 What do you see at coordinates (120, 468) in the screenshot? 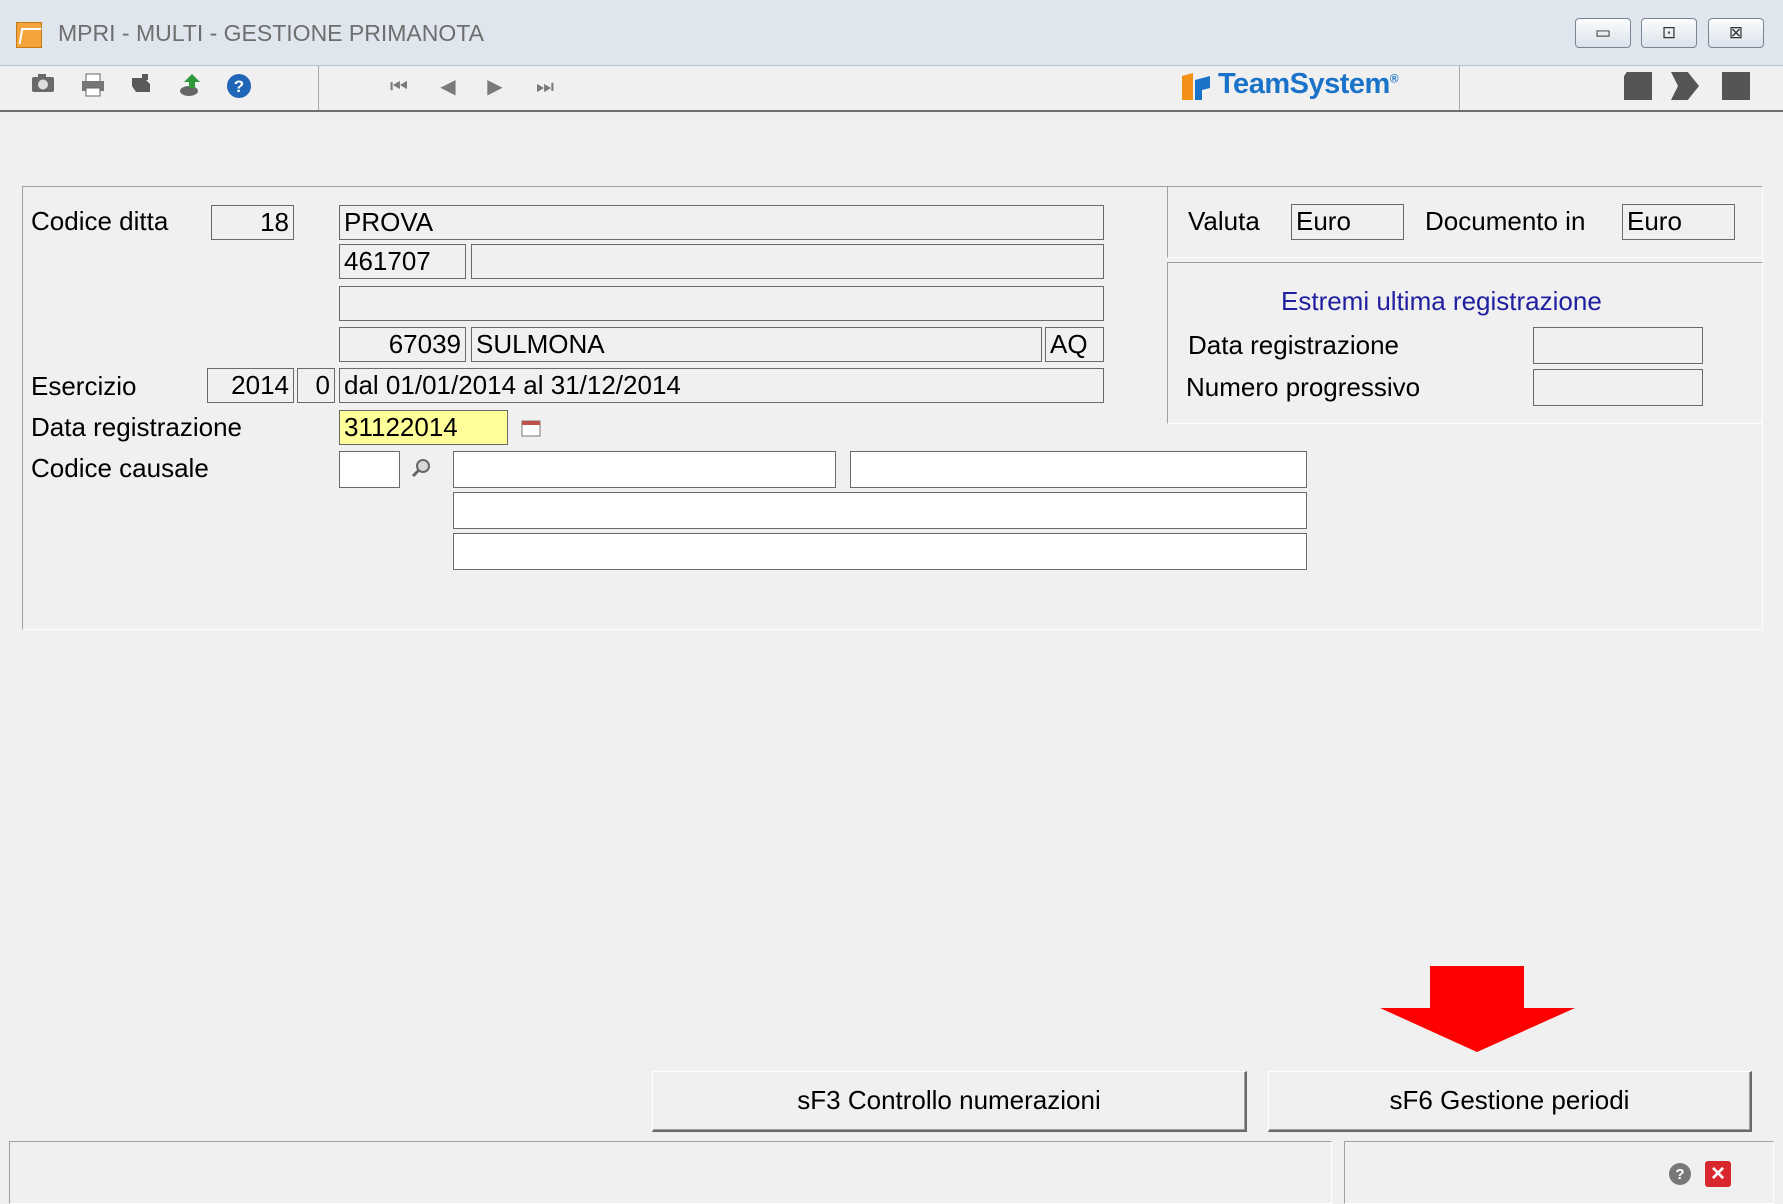
I see `codice-causale-label: Codice causale` at bounding box center [120, 468].